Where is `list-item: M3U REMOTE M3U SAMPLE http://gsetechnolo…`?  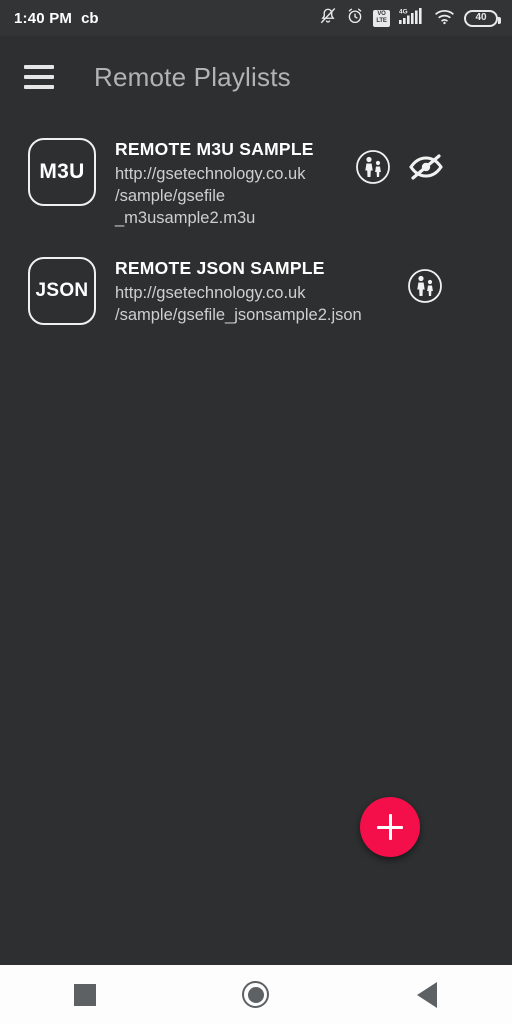 list-item: M3U REMOTE M3U SAMPLE http://gsetechnolo… is located at coordinates (256, 182).